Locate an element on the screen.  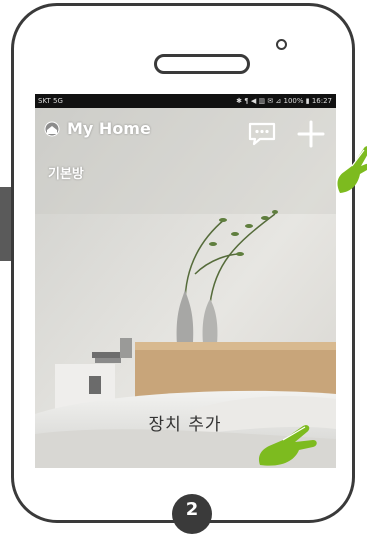
chat-icon is located at coordinates (262, 134).